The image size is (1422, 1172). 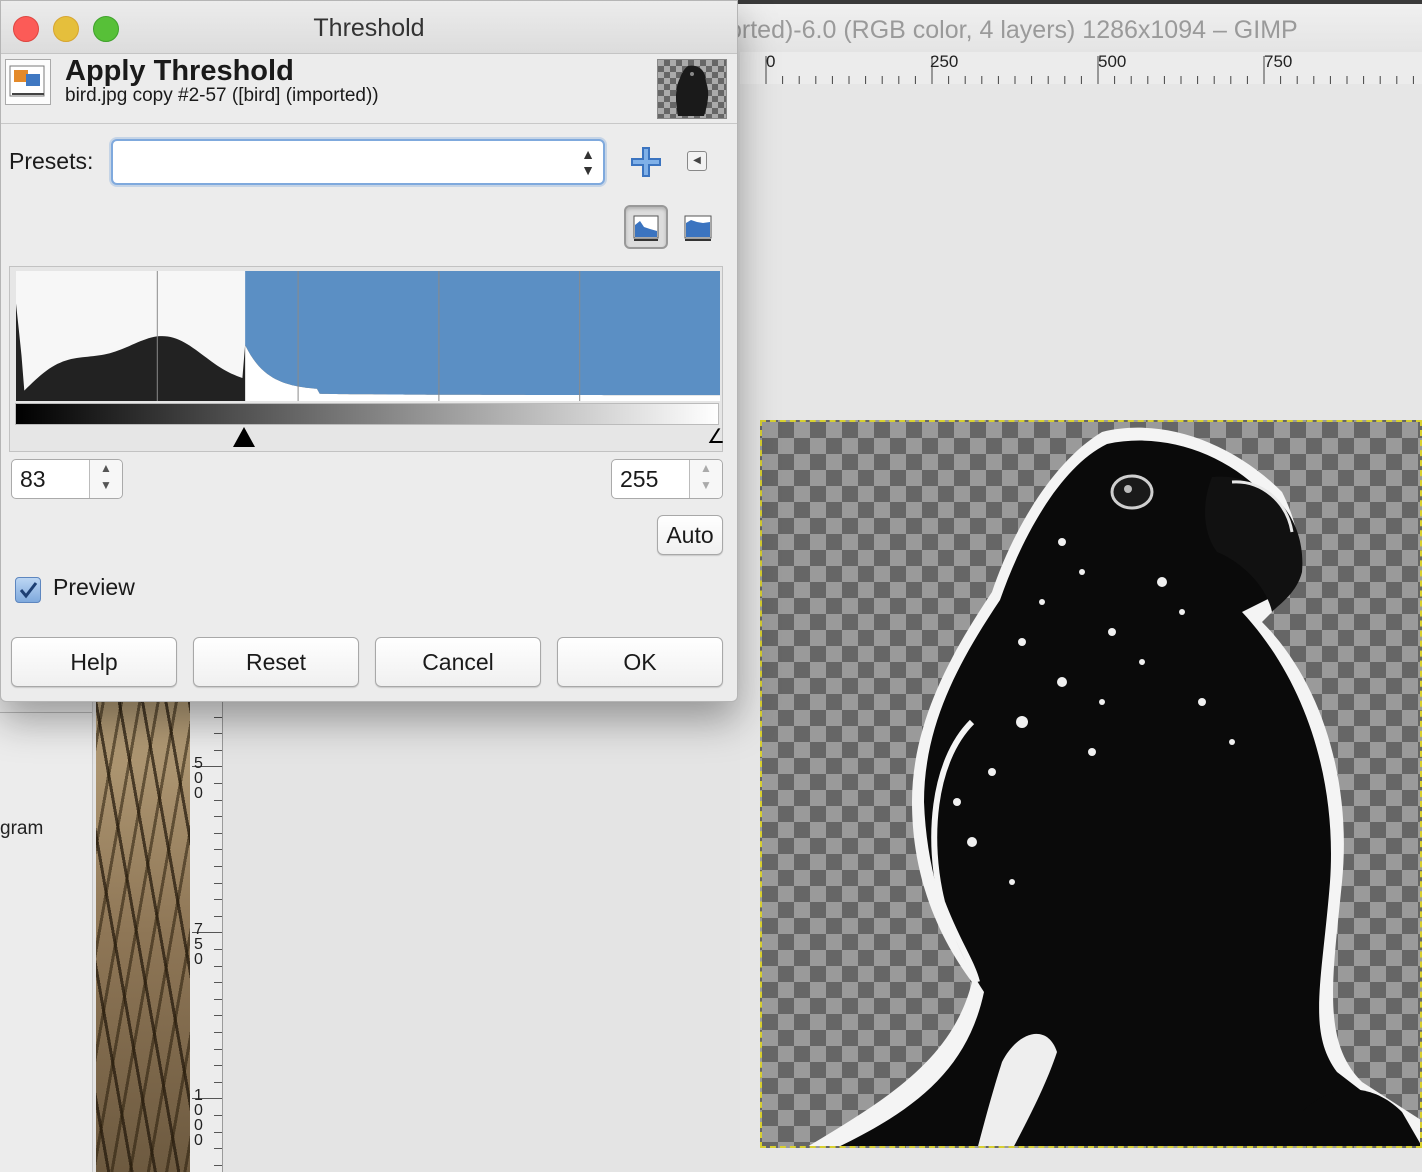 I want to click on h-ruler-label-500: 500, so click(x=1112, y=61).